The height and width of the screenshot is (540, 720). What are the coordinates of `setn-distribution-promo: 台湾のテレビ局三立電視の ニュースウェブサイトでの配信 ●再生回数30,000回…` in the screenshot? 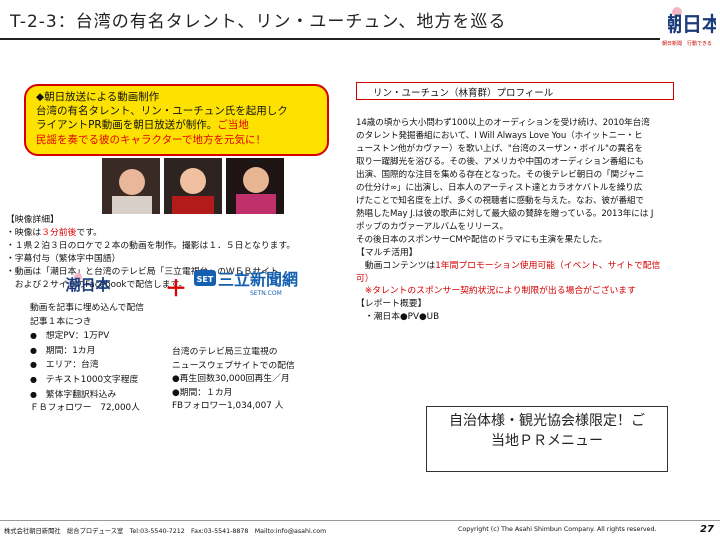 It's located at (233, 380).